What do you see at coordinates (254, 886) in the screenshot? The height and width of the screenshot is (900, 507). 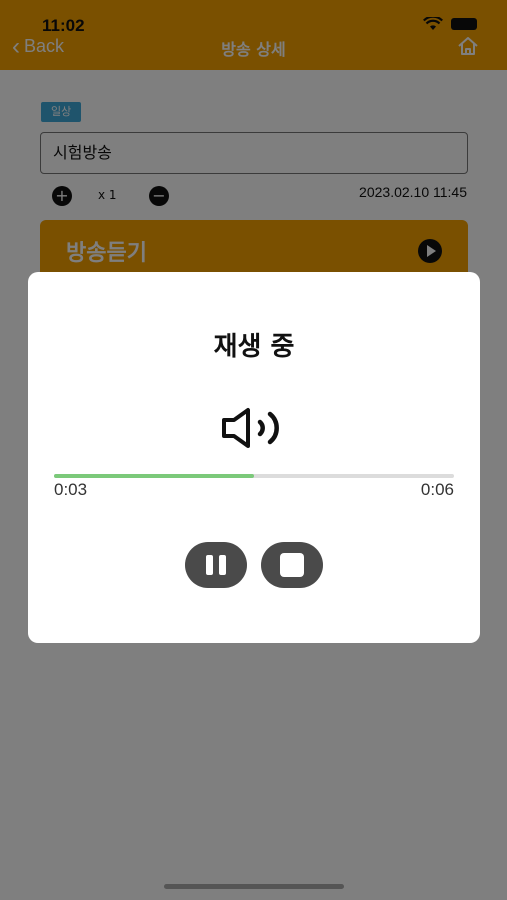 I see `home-indicator` at bounding box center [254, 886].